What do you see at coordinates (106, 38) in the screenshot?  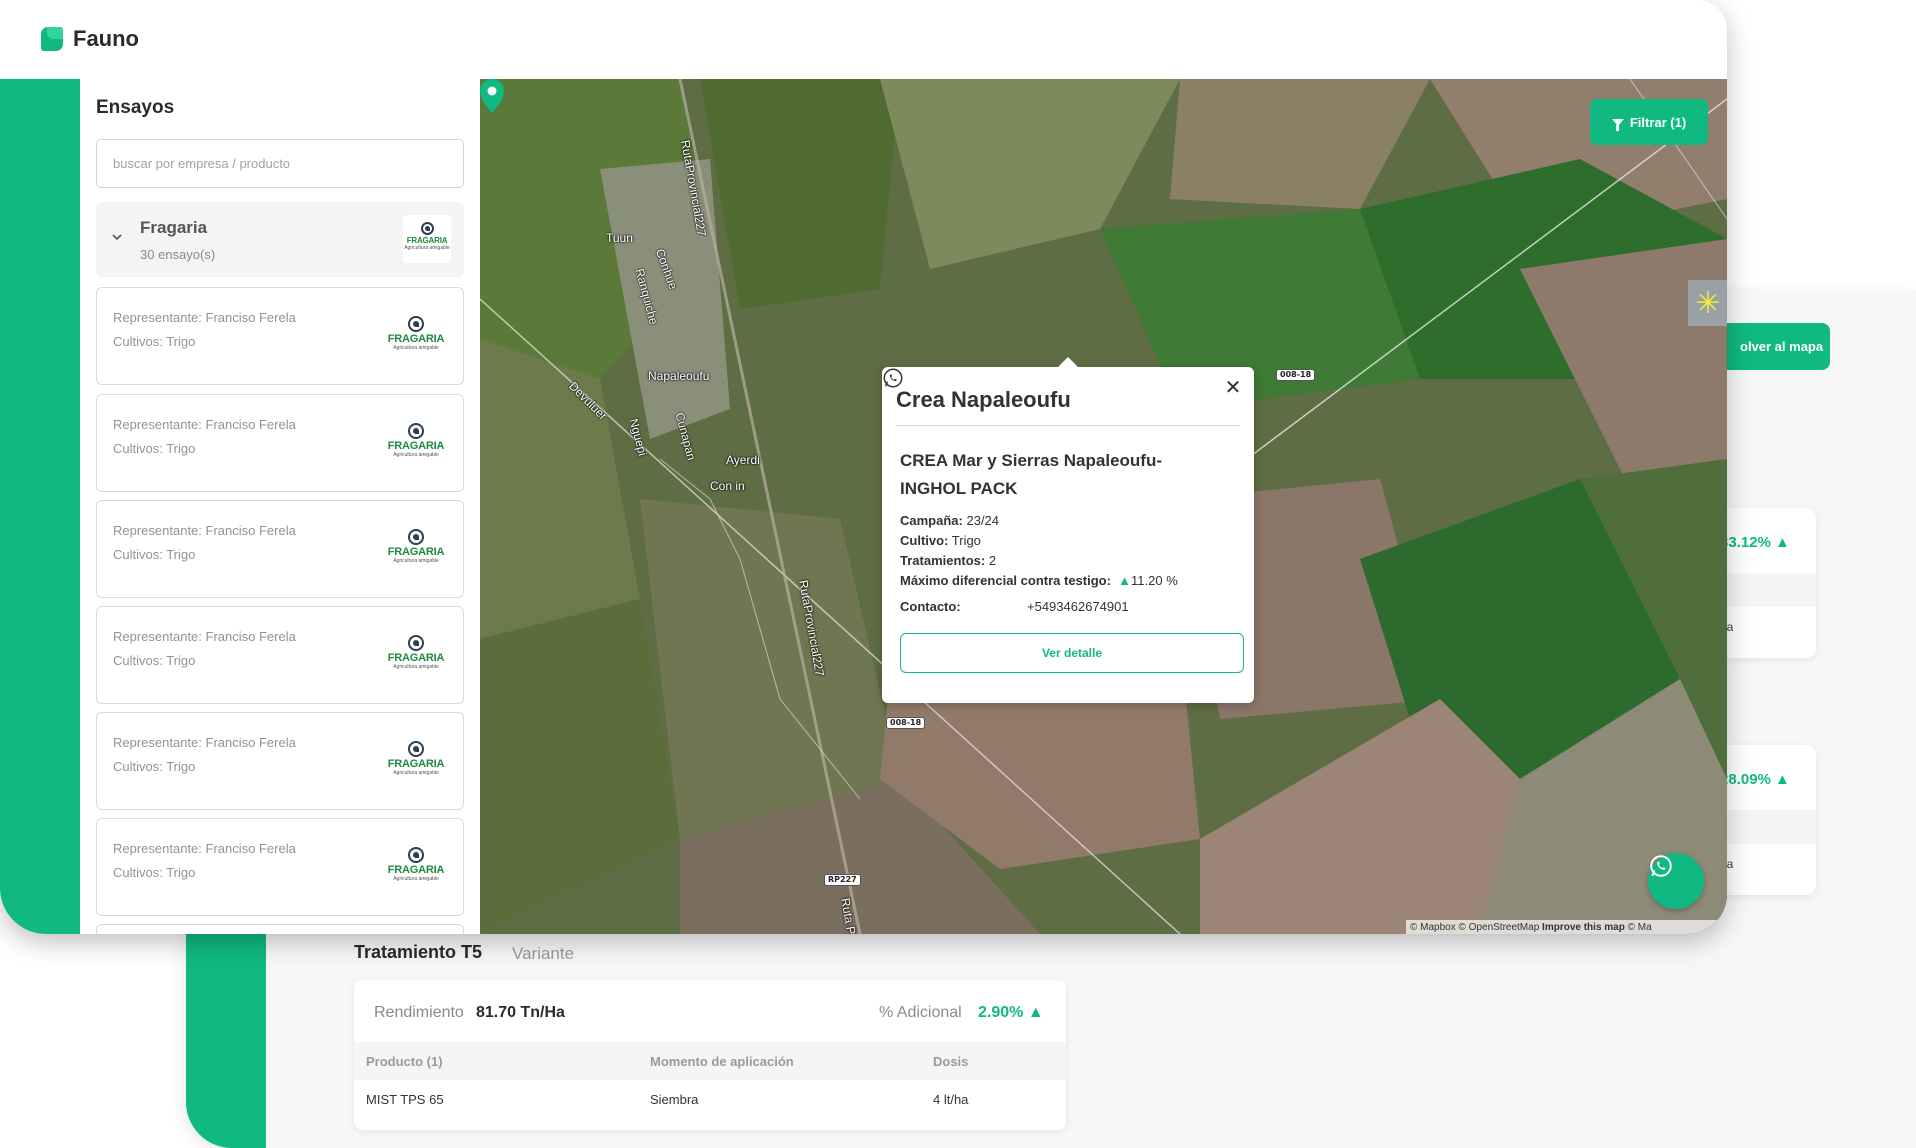 I see `app-logo-text: Fauno` at bounding box center [106, 38].